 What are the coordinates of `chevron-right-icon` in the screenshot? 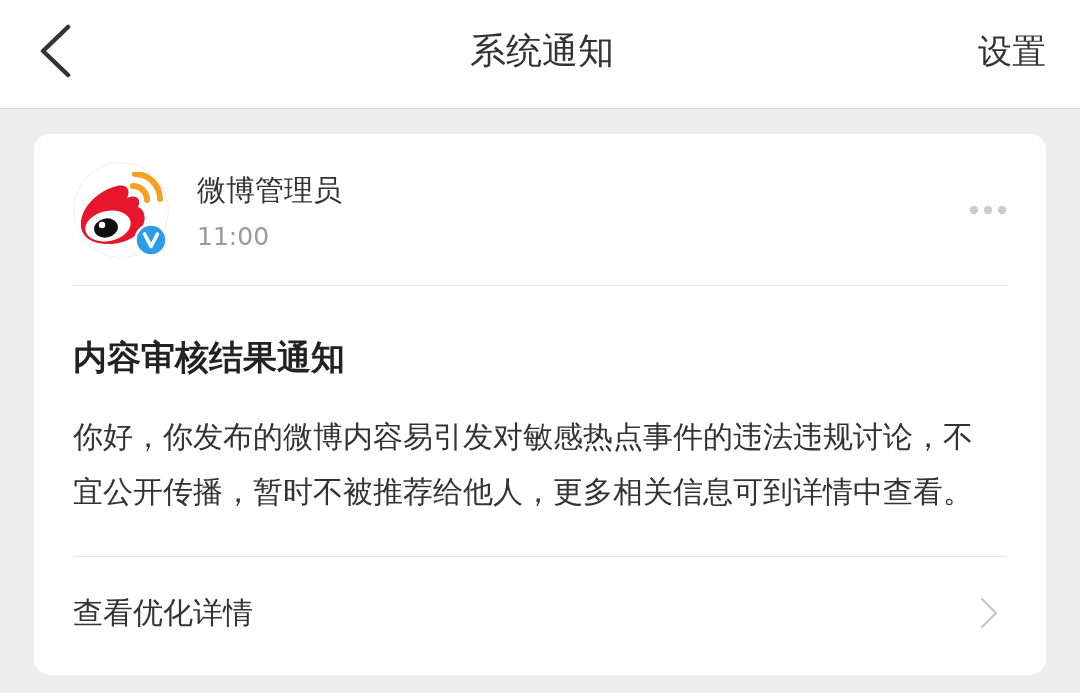 It's located at (989, 613).